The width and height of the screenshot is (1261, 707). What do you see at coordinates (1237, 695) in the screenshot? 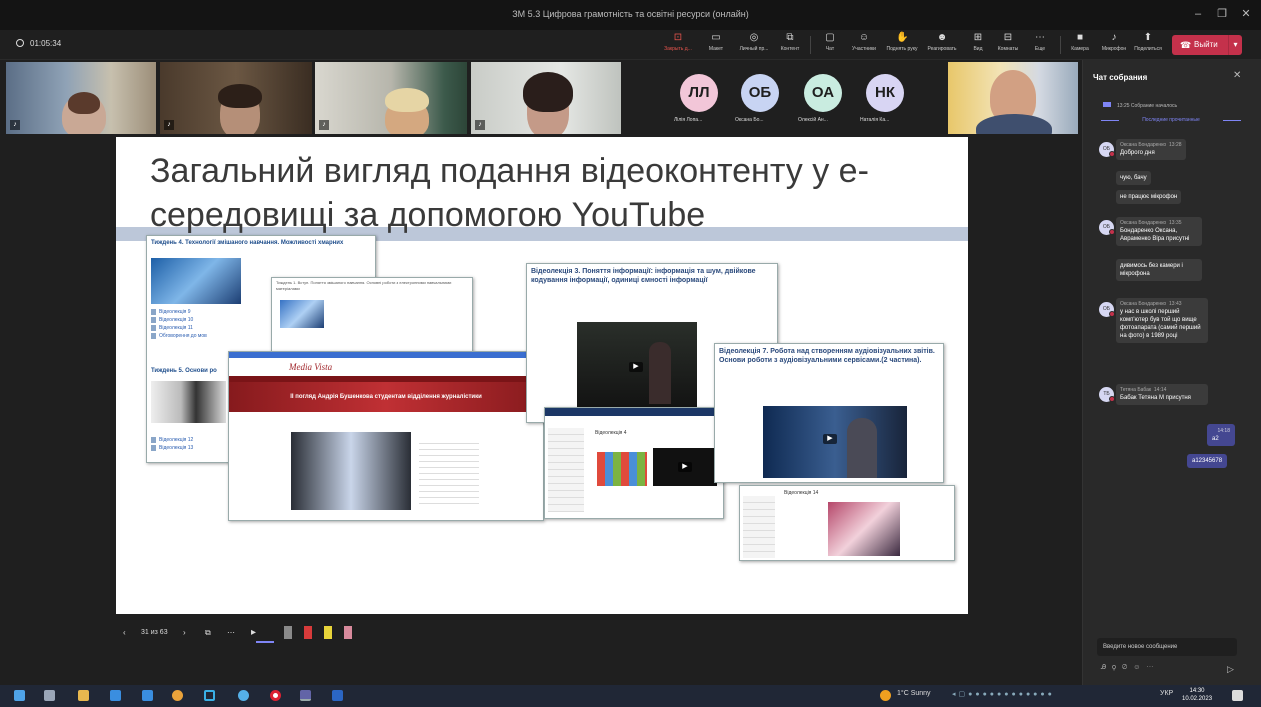
I see `notifications-icon` at bounding box center [1237, 695].